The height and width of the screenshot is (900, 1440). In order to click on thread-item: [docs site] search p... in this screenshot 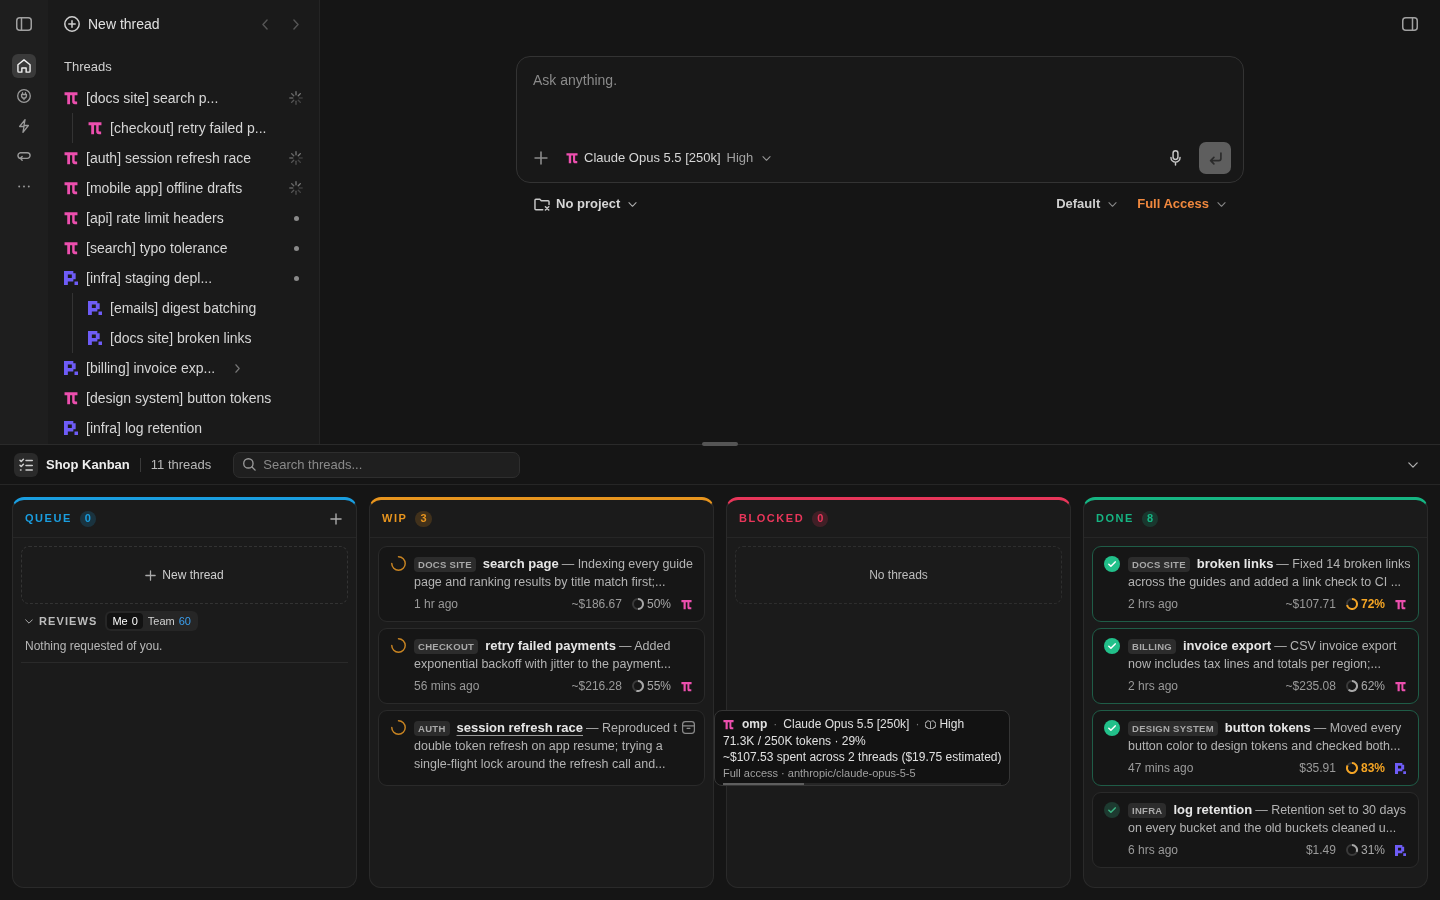, I will do `click(184, 98)`.